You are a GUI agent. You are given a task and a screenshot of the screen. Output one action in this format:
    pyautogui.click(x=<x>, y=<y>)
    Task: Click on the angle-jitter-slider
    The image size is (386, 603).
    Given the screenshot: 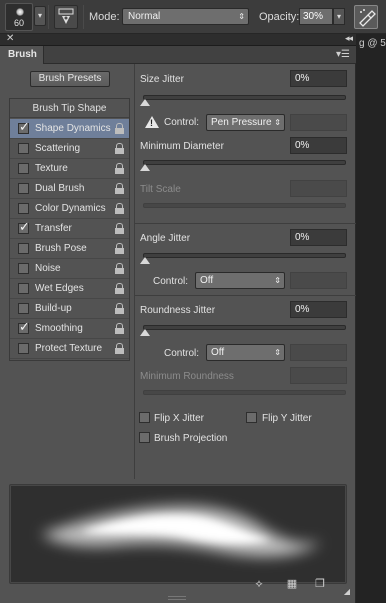 What is the action you would take?
    pyautogui.click(x=243, y=258)
    